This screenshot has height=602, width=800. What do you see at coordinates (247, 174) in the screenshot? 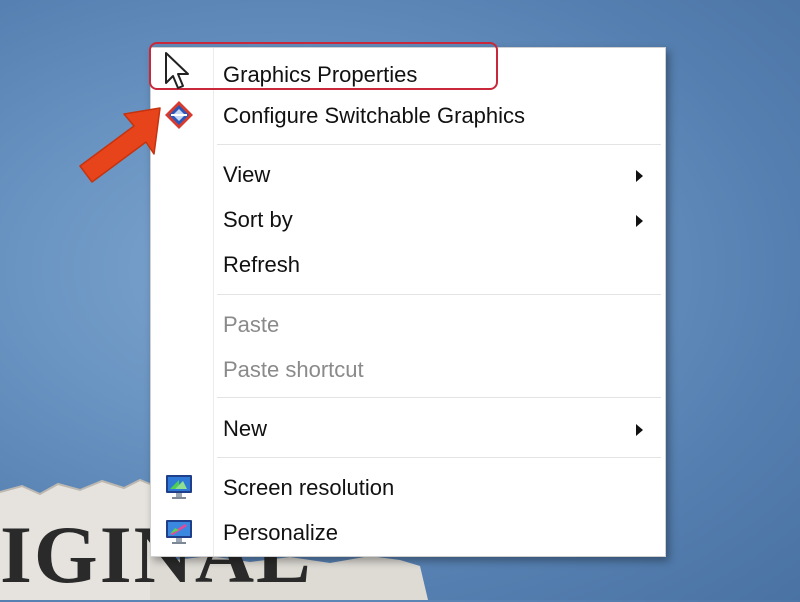
I see `menu-item-label: View` at bounding box center [247, 174].